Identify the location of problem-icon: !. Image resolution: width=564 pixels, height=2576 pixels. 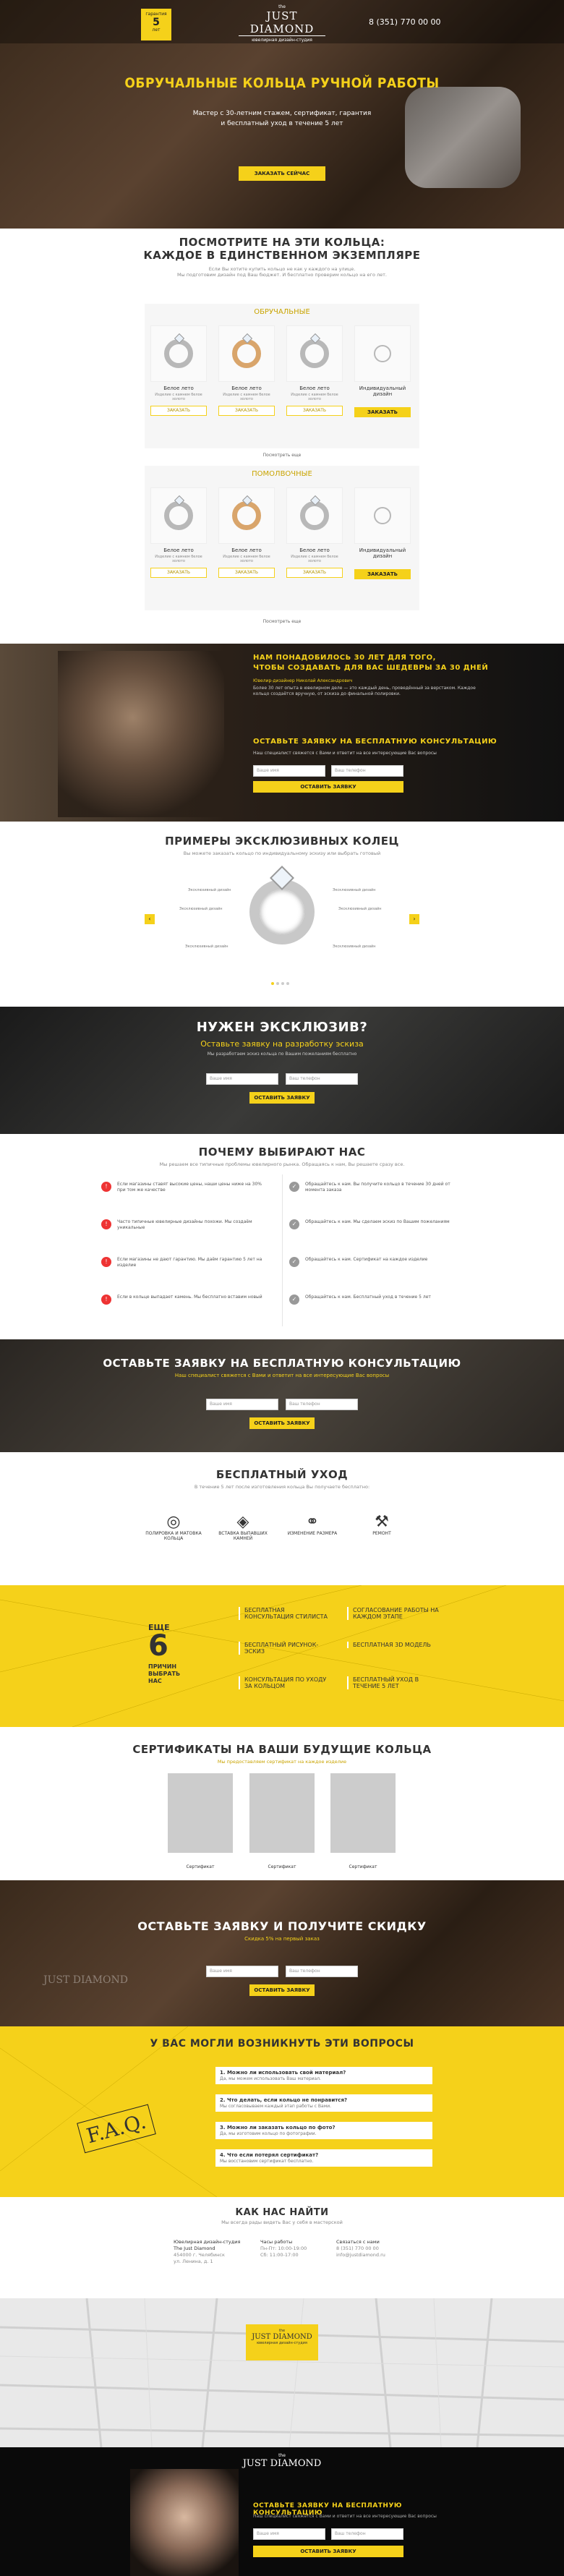
(106, 1262).